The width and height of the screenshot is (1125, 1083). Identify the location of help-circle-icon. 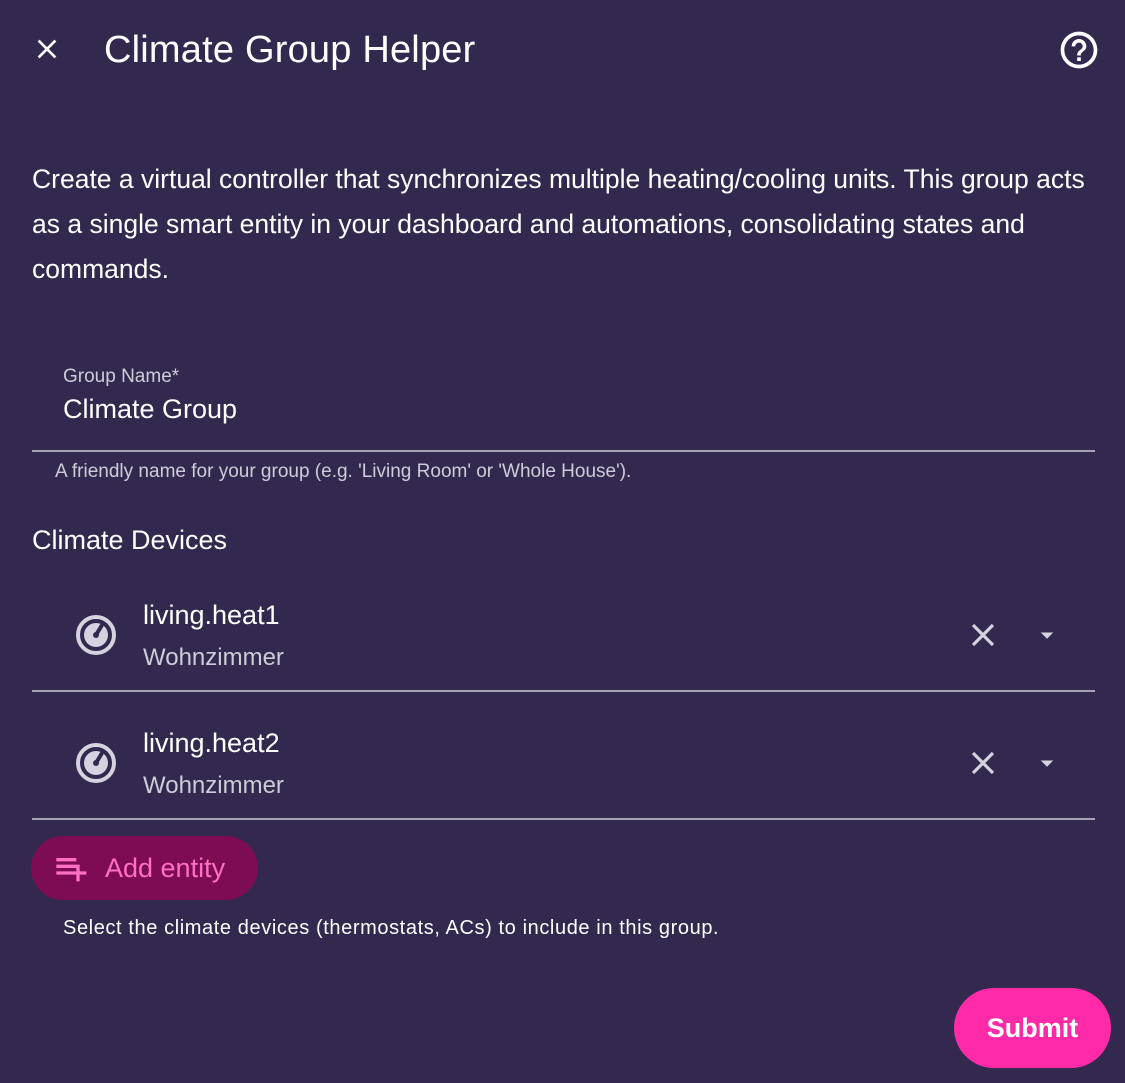
(1079, 50).